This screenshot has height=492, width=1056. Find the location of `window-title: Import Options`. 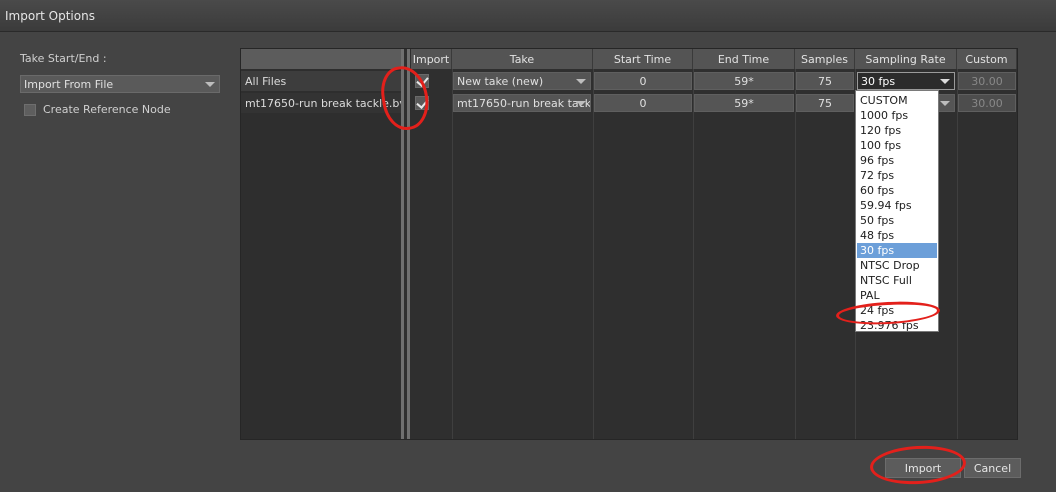

window-title: Import Options is located at coordinates (50, 16).